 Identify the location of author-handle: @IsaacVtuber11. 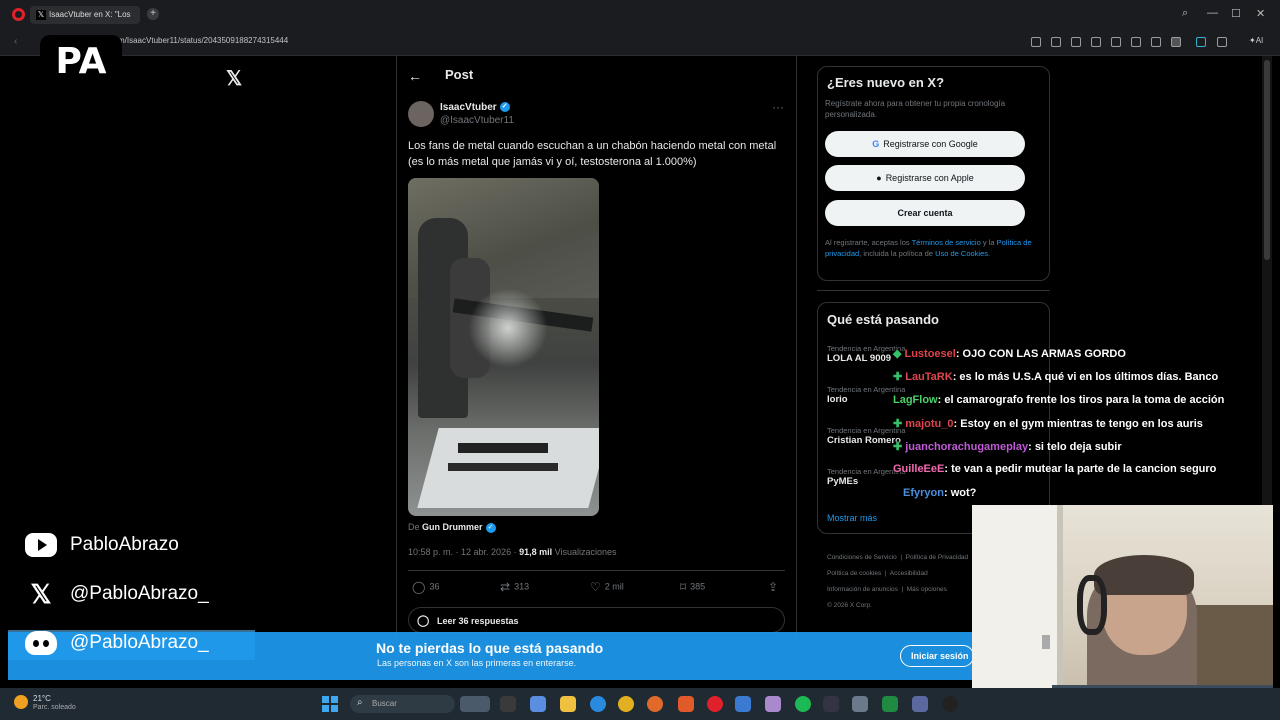
(477, 120).